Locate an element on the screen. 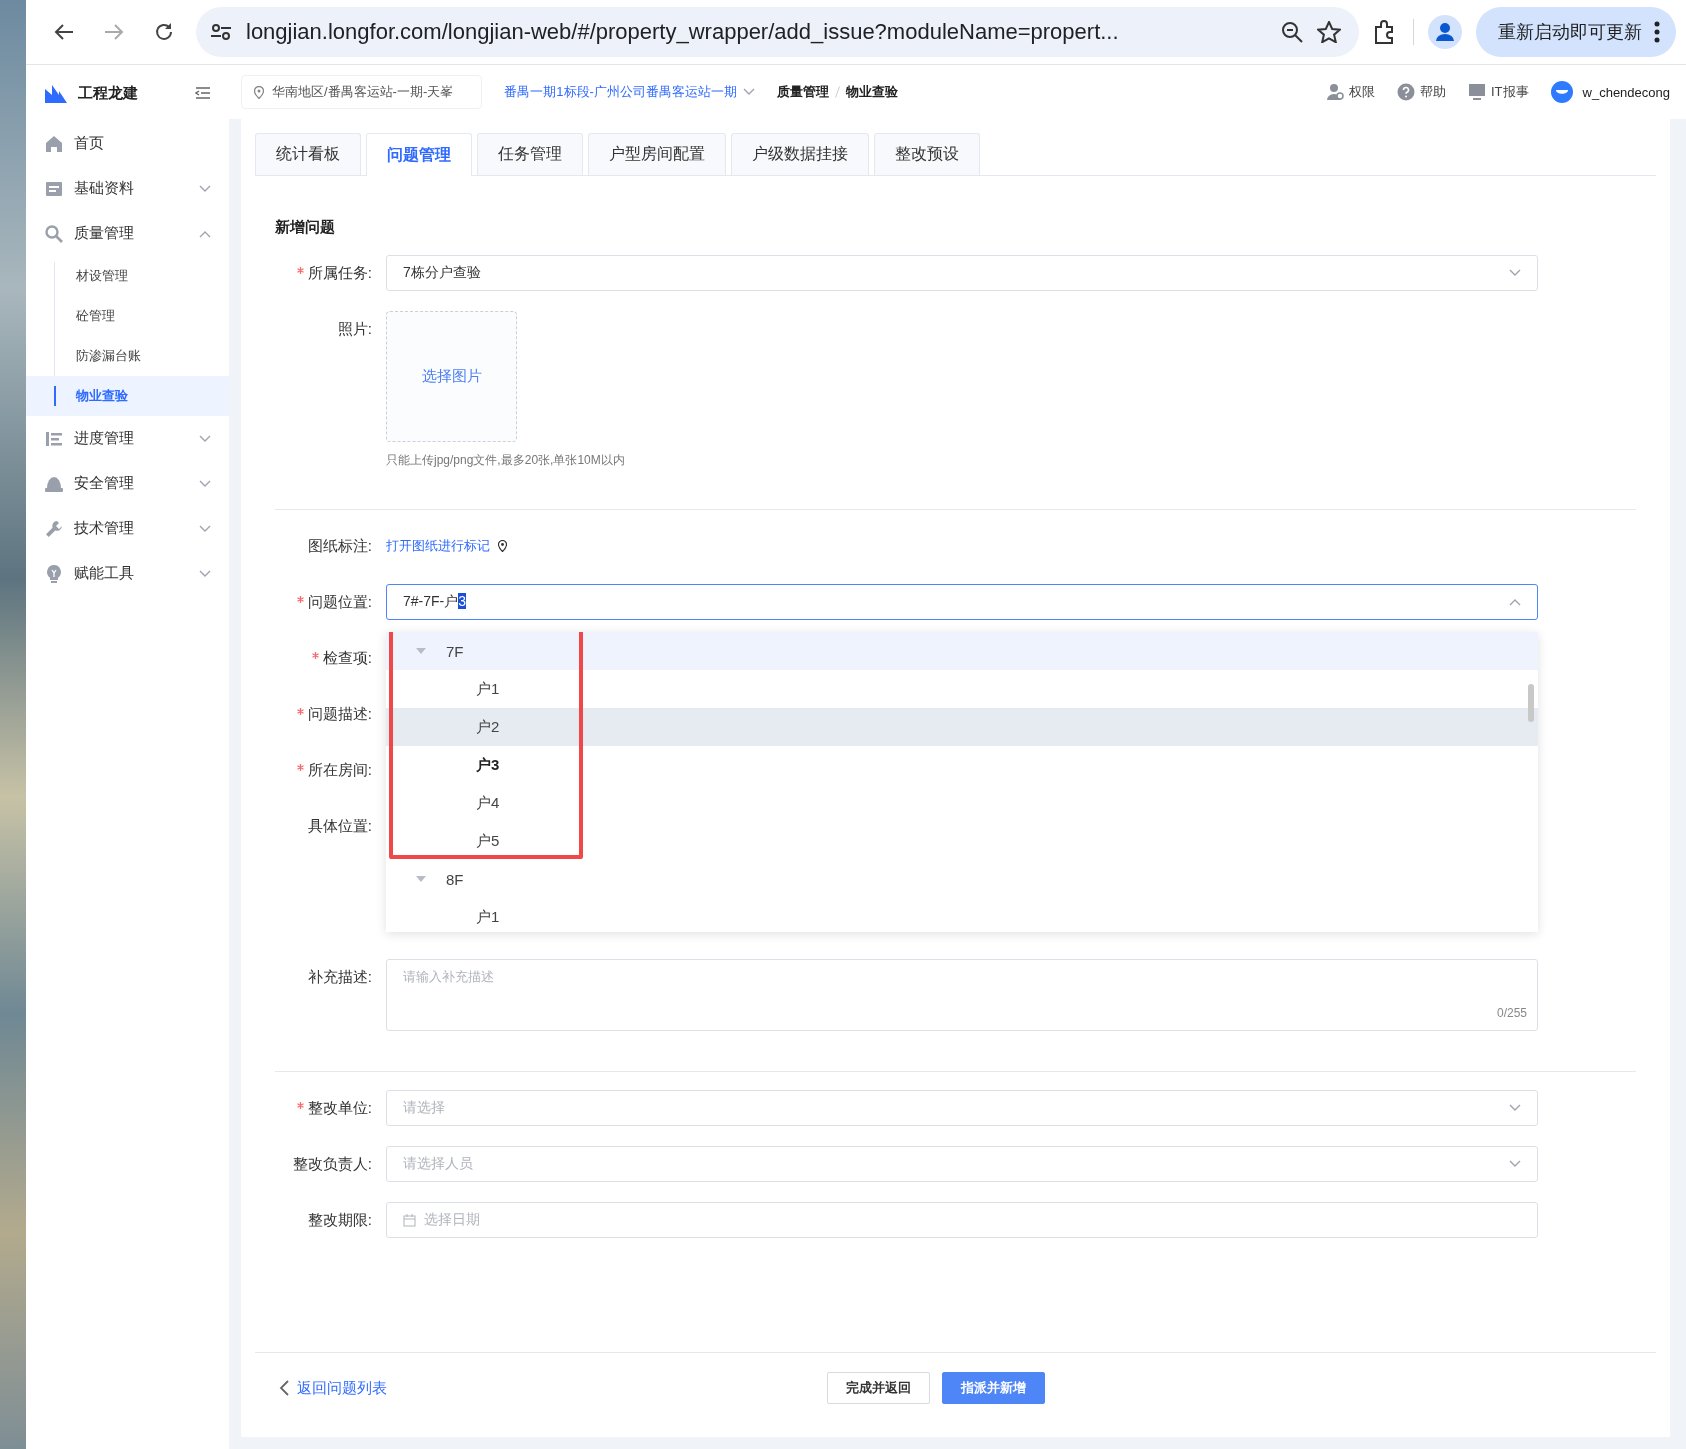 Image resolution: width=1686 pixels, height=1449 pixels. field-label: 所属任务: is located at coordinates (330, 273).